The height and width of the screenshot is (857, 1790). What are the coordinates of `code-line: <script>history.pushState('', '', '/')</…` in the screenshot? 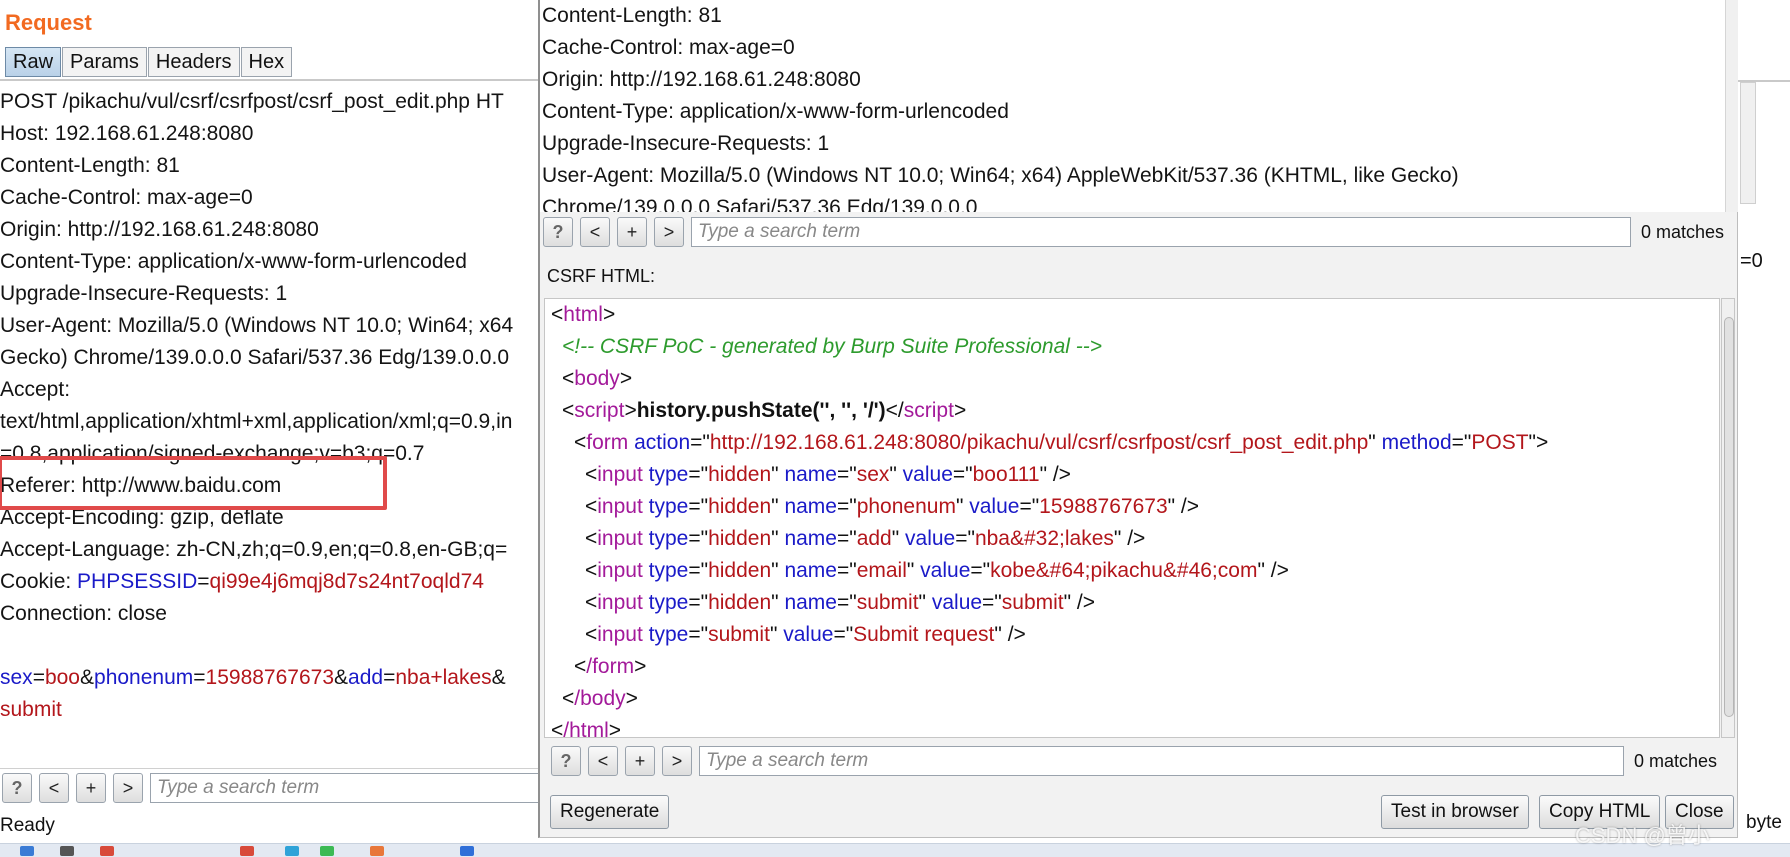 It's located at (764, 410).